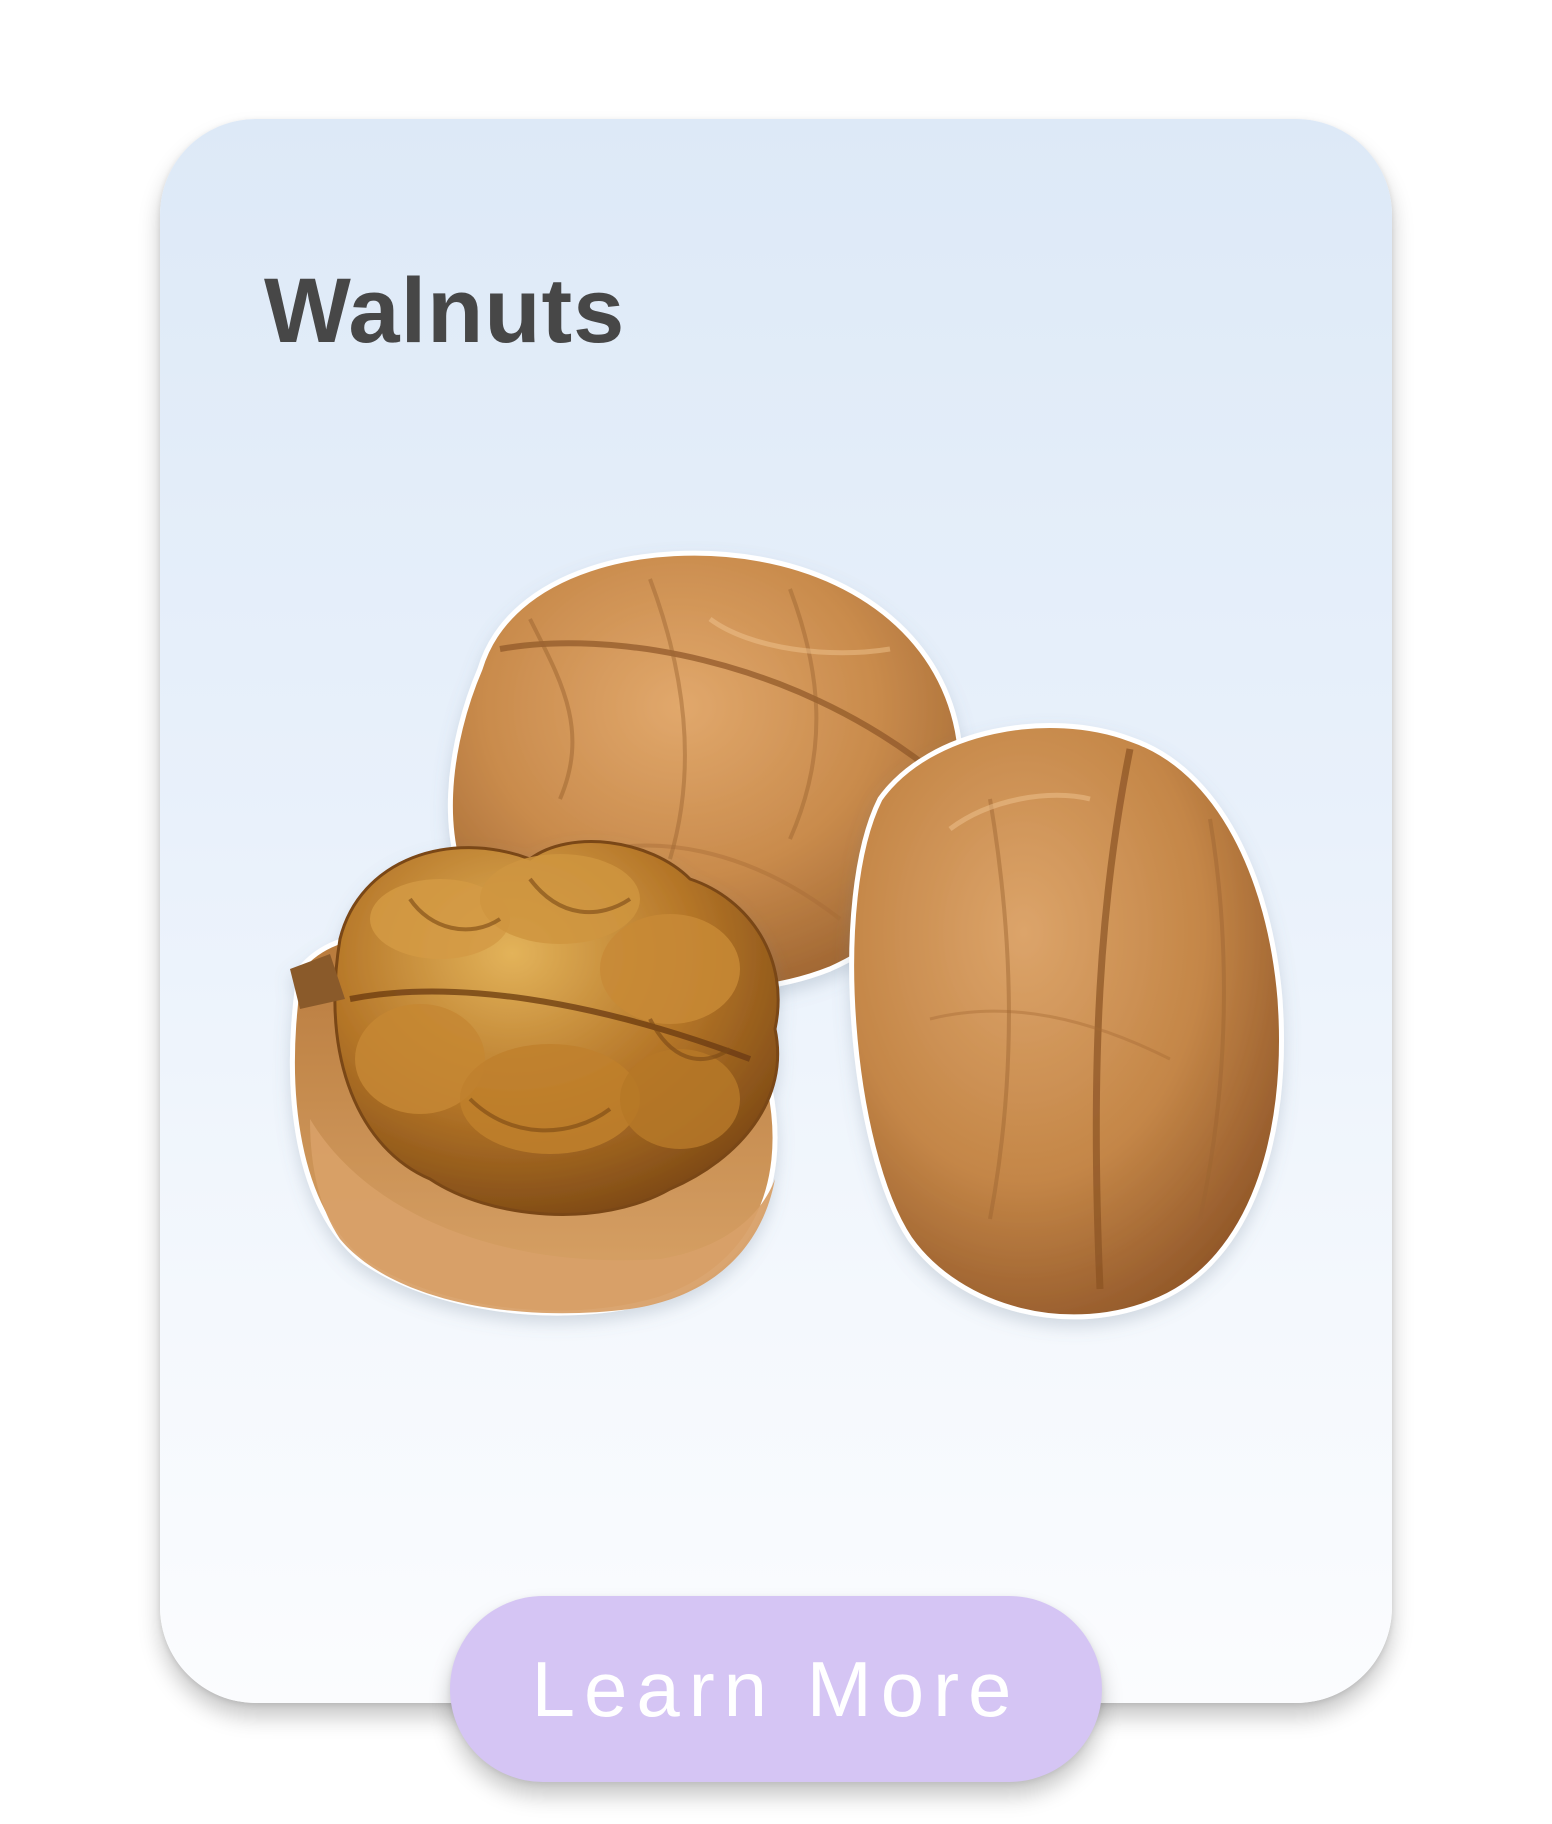  I want to click on walnut-cracked, so click(535, 1078).